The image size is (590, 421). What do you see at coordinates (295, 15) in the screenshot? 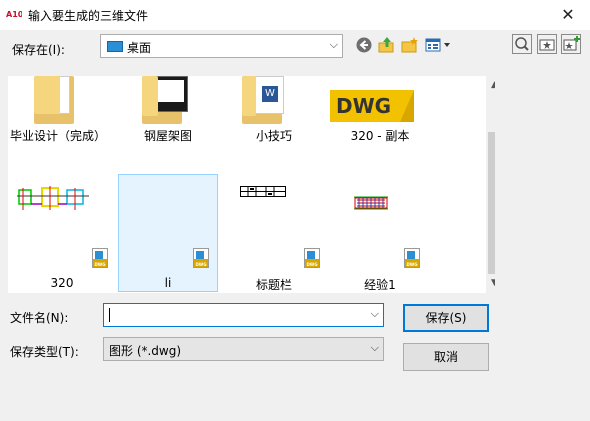
I see `title-bar: A10 输入要生成的三维文件 ✕` at bounding box center [295, 15].